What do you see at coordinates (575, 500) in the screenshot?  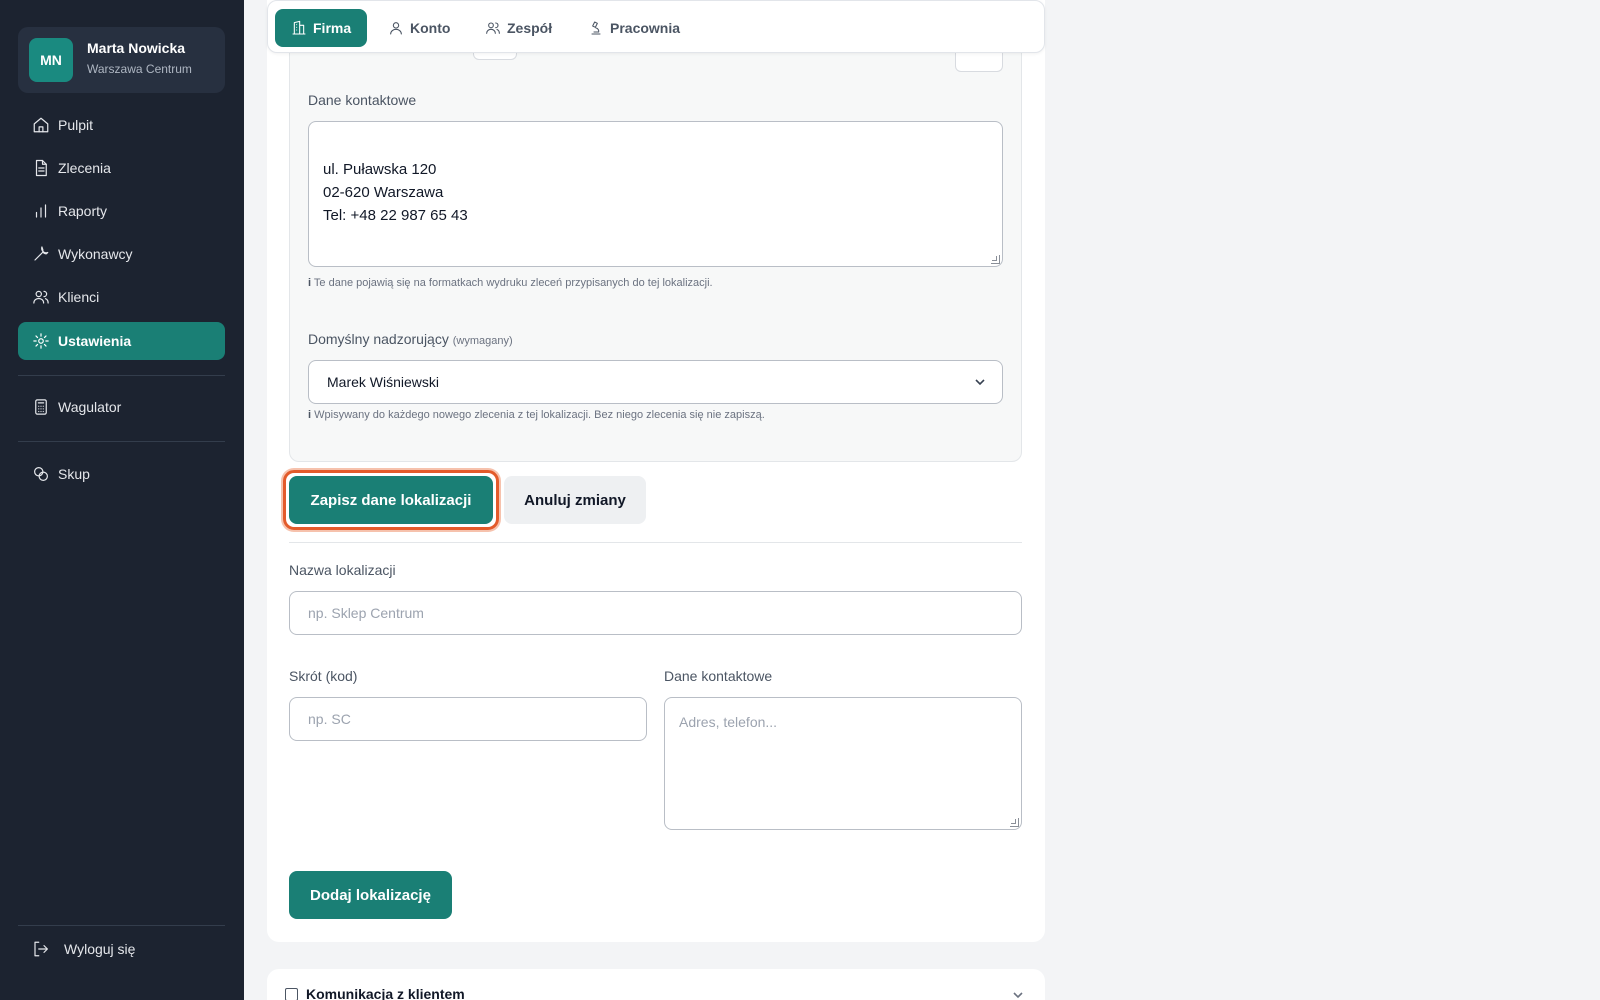 I see `cancel-changes-button: Anuluj zmiany` at bounding box center [575, 500].